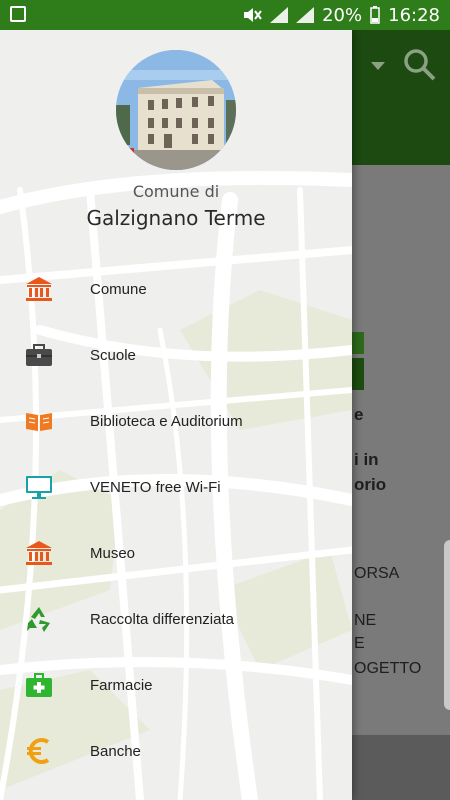  I want to click on book-icon, so click(39, 422).